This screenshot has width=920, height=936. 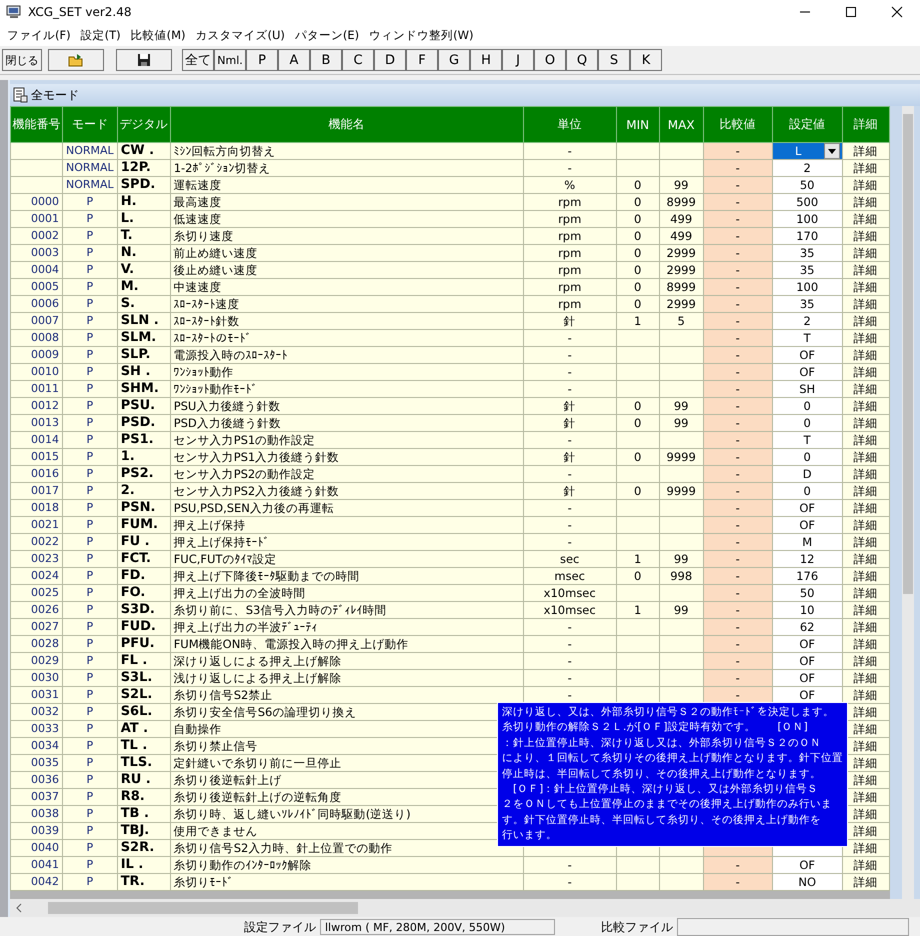 I want to click on function-name: FUM機能ON時、電源投入時の押え上げ動作, so click(x=291, y=644).